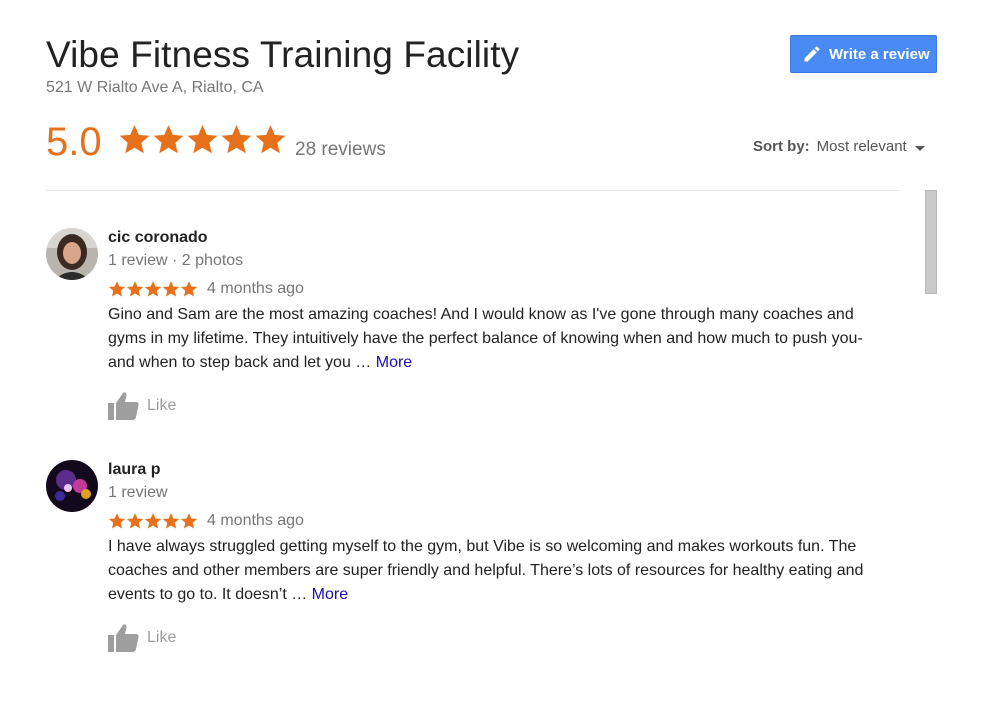 The width and height of the screenshot is (1000, 707). I want to click on review-author-meta: 1 review, so click(138, 492).